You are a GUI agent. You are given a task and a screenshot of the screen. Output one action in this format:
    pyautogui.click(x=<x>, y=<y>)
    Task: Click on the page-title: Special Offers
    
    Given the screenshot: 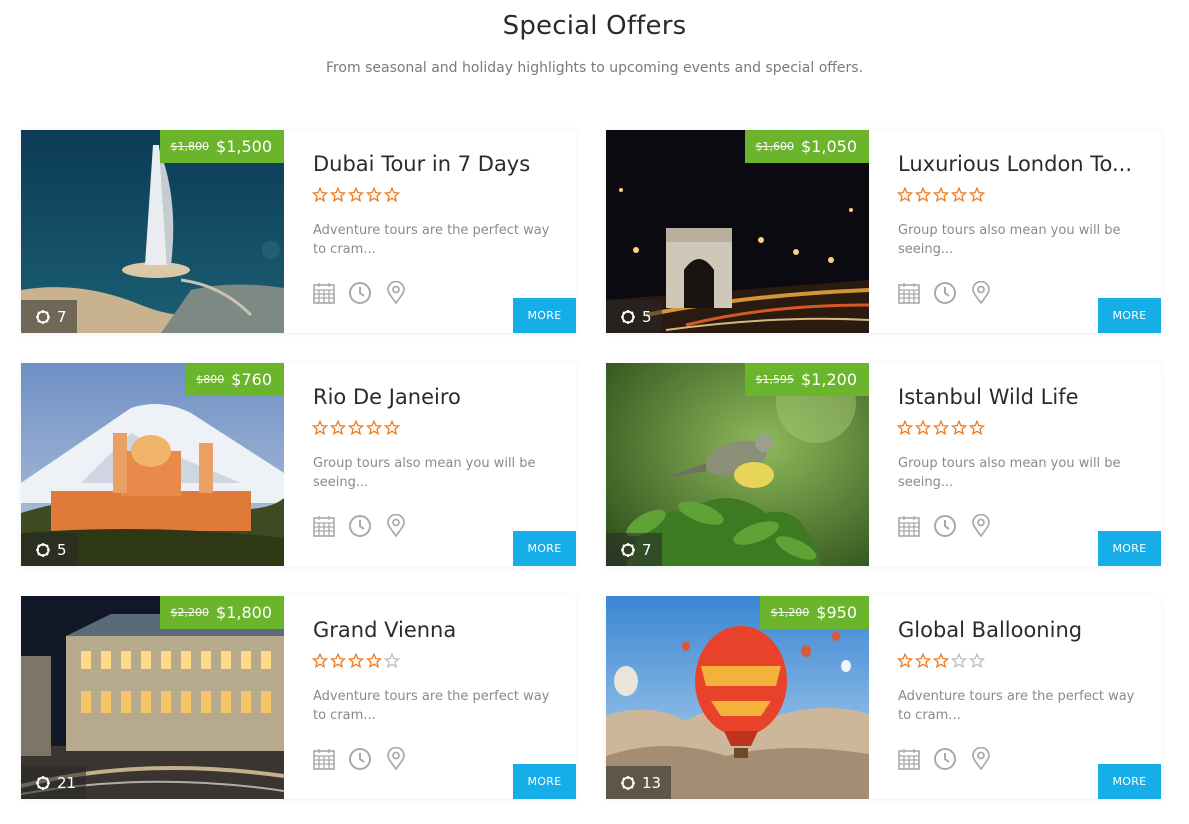 What is the action you would take?
    pyautogui.click(x=594, y=26)
    